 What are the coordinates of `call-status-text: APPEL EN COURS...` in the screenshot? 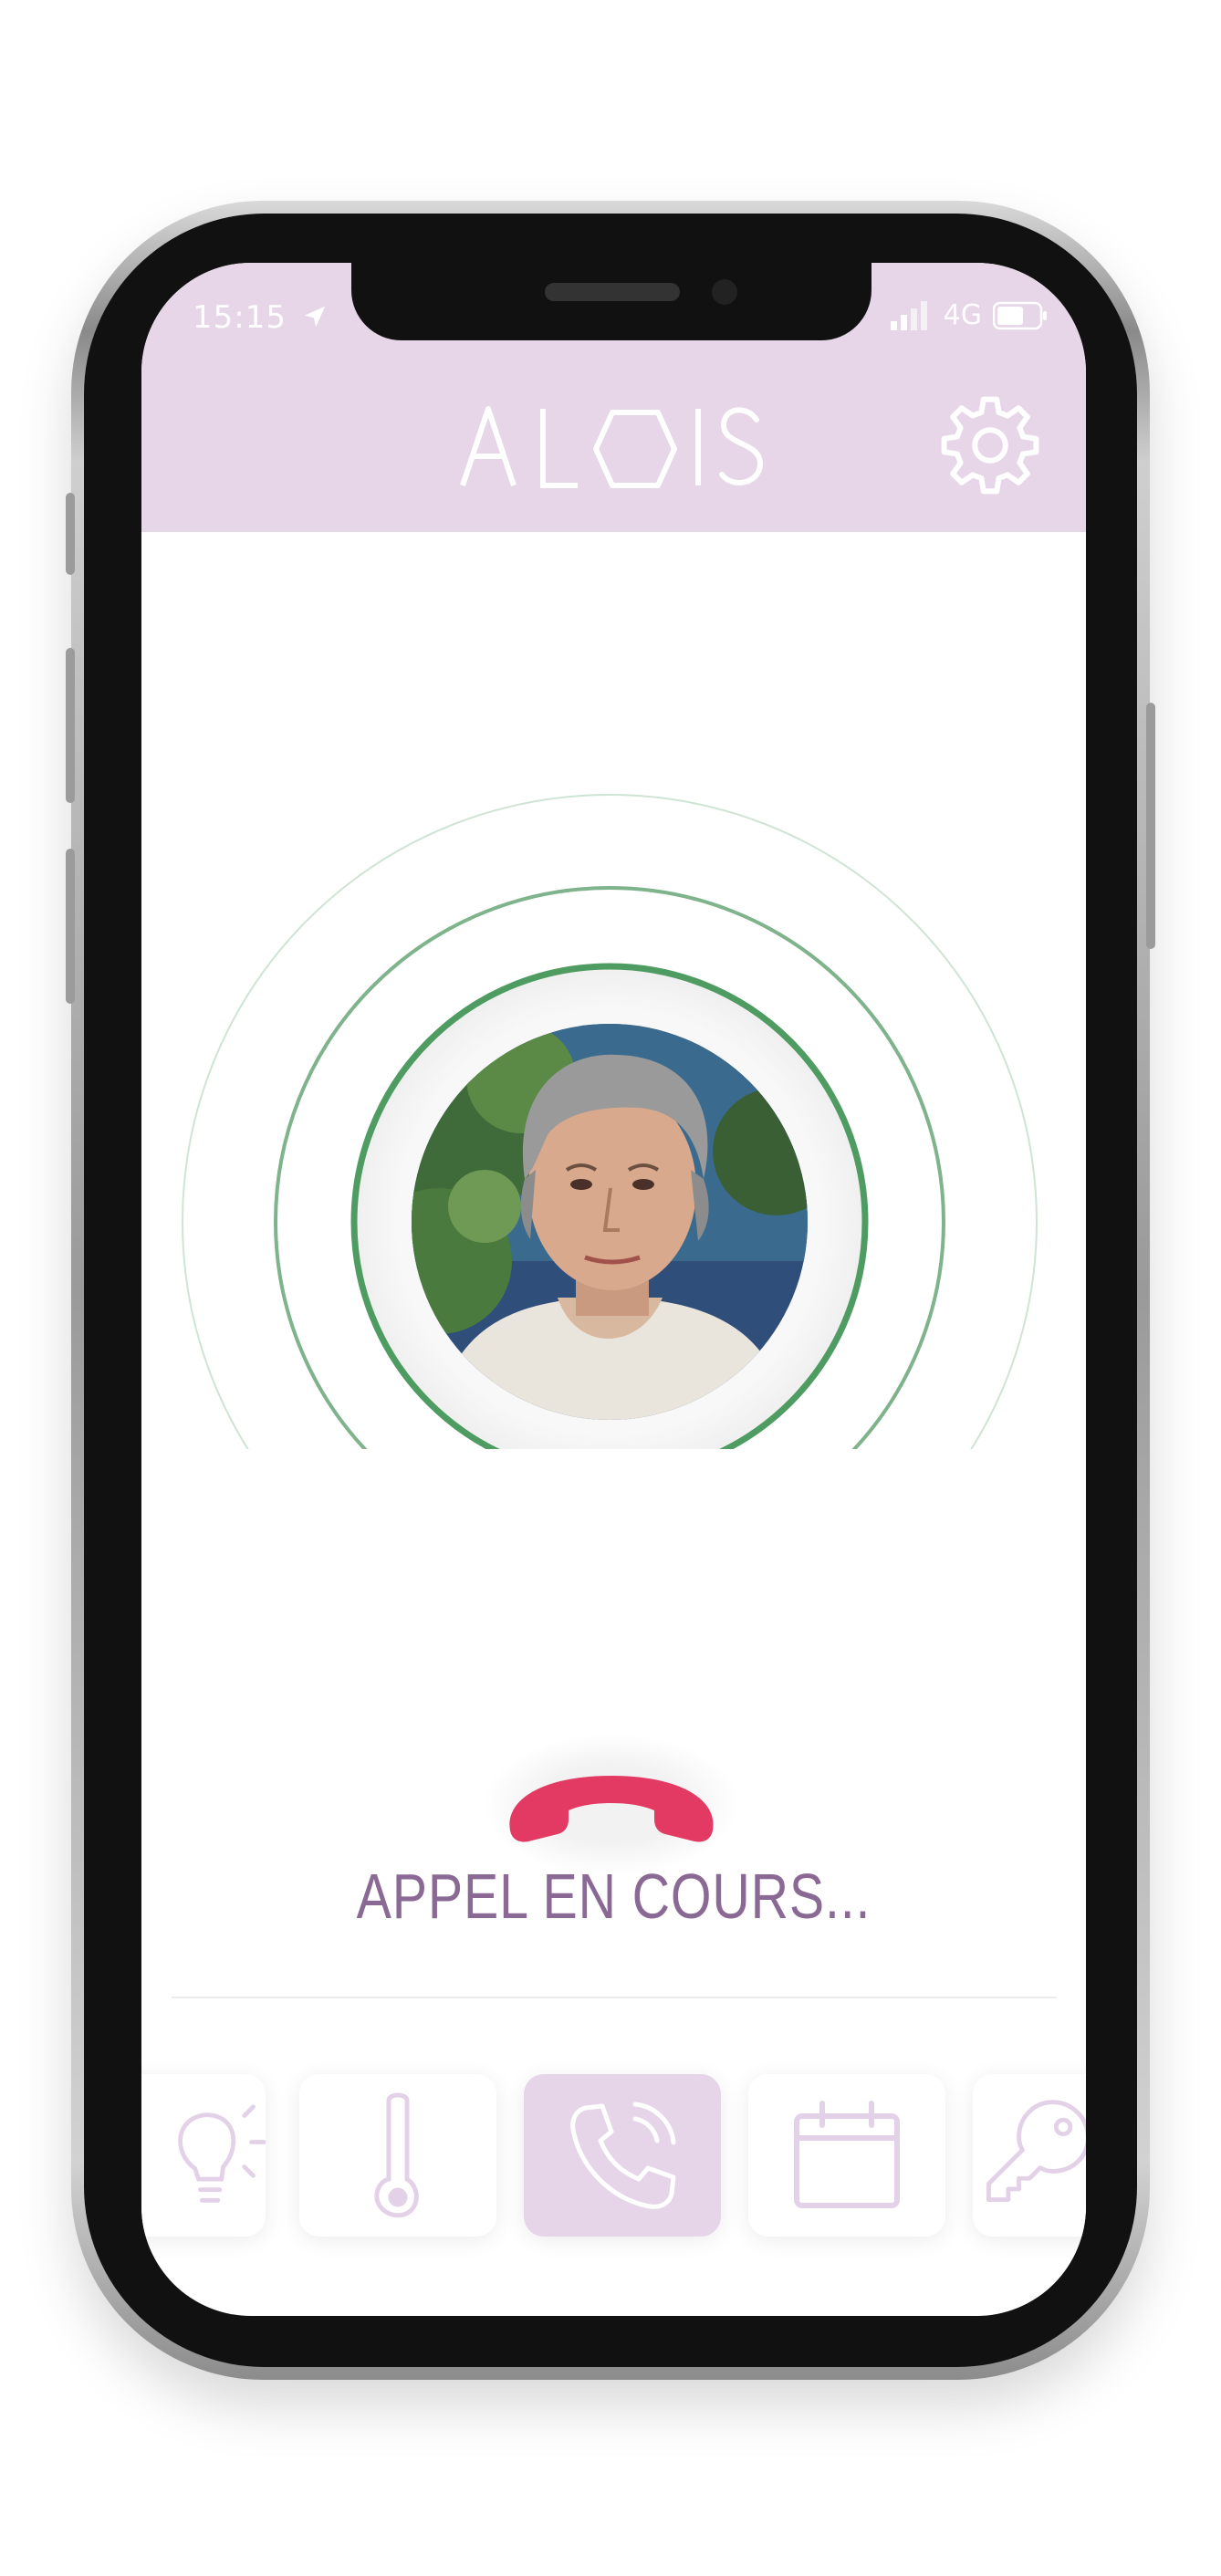 It's located at (613, 1896).